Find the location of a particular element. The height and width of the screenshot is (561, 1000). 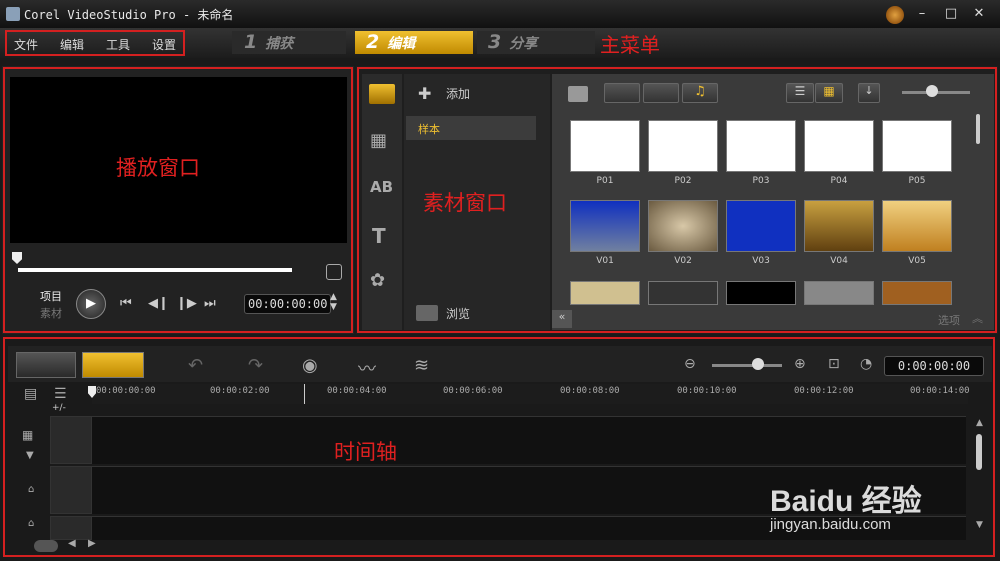

annotation-main-menu: 主菜单 is located at coordinates (630, 45).